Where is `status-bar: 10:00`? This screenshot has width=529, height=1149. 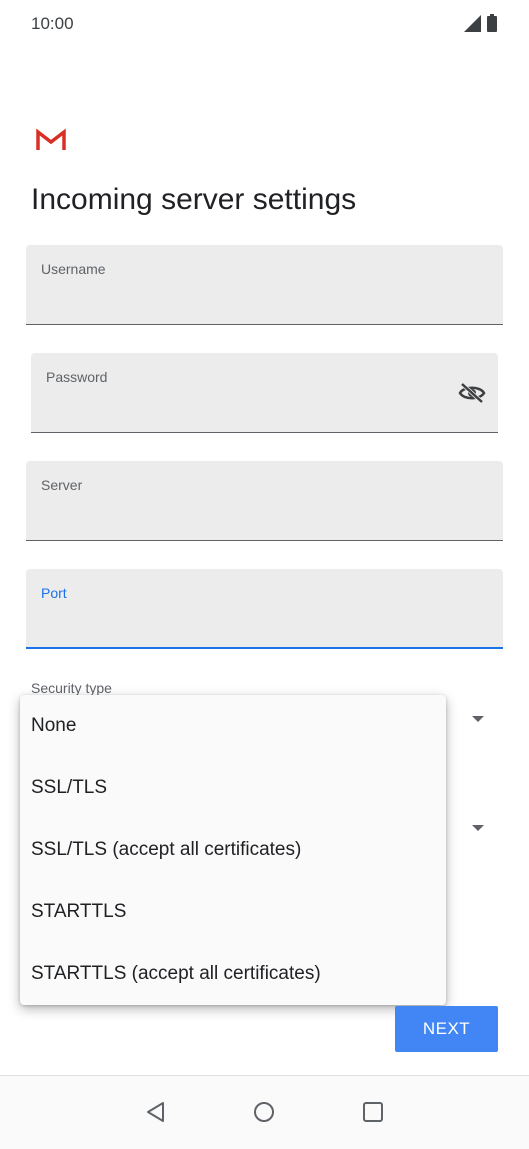 status-bar: 10:00 is located at coordinates (264, 24).